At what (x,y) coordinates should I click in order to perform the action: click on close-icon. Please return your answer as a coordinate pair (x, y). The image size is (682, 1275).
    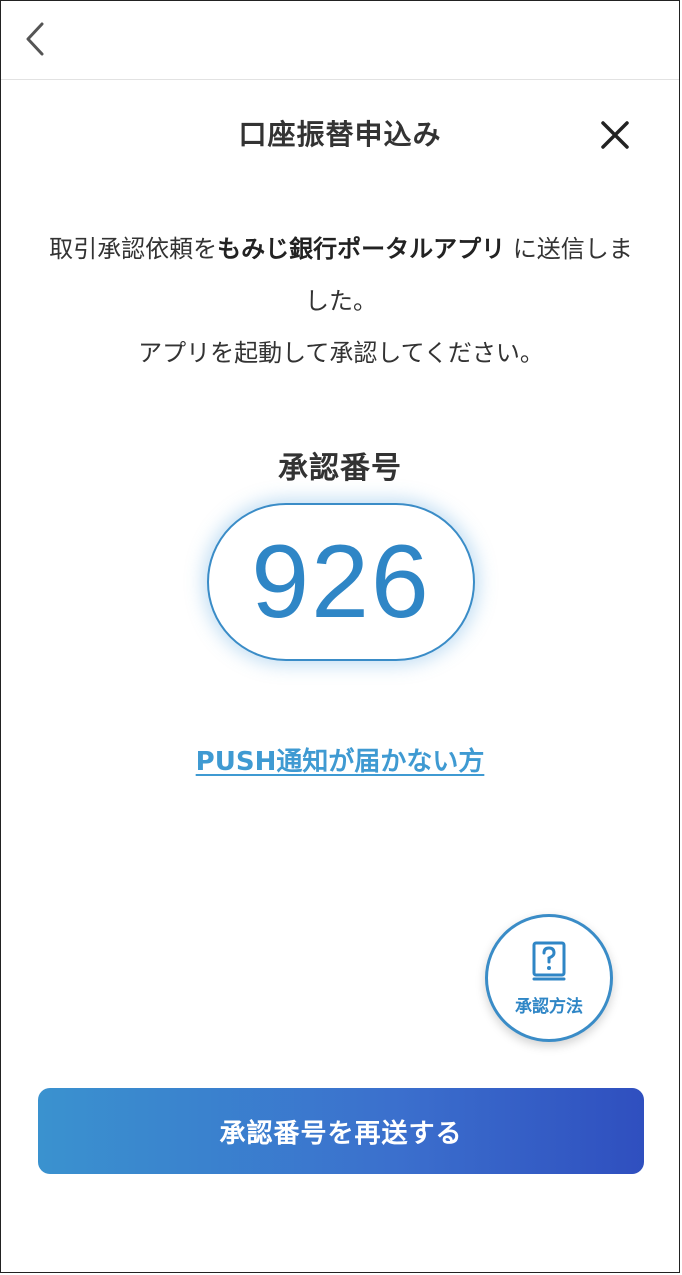
    Looking at the image, I should click on (615, 135).